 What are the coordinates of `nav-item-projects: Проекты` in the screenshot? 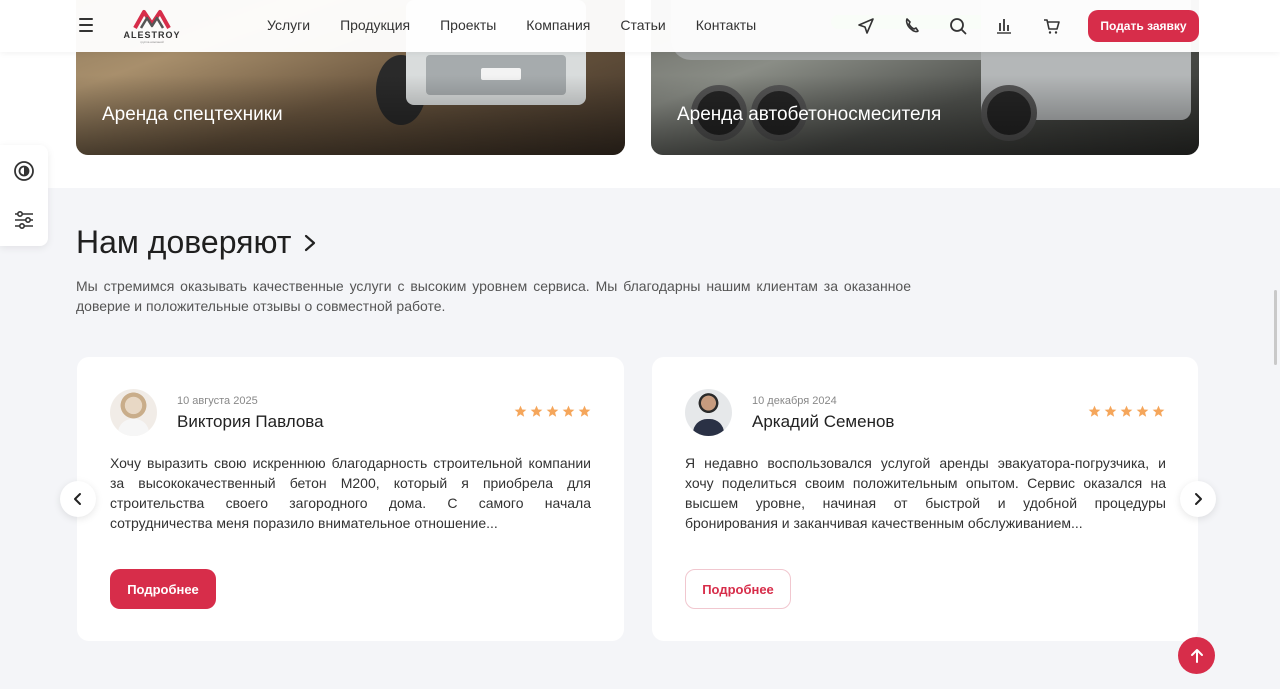 It's located at (468, 25).